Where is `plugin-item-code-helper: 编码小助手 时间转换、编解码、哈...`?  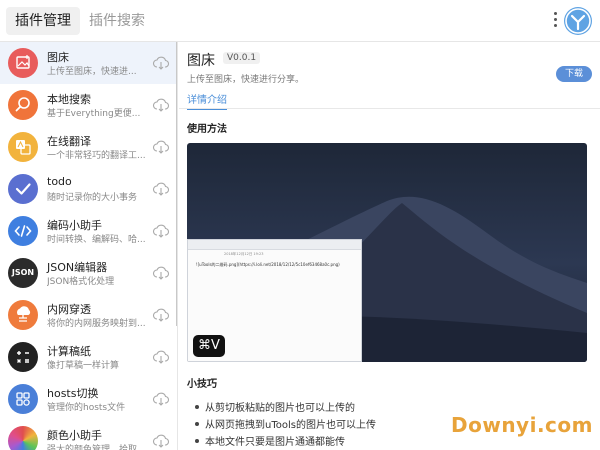
plugin-item-code-helper: 编码小助手 时间转换、编解码、哈... is located at coordinates (88, 231).